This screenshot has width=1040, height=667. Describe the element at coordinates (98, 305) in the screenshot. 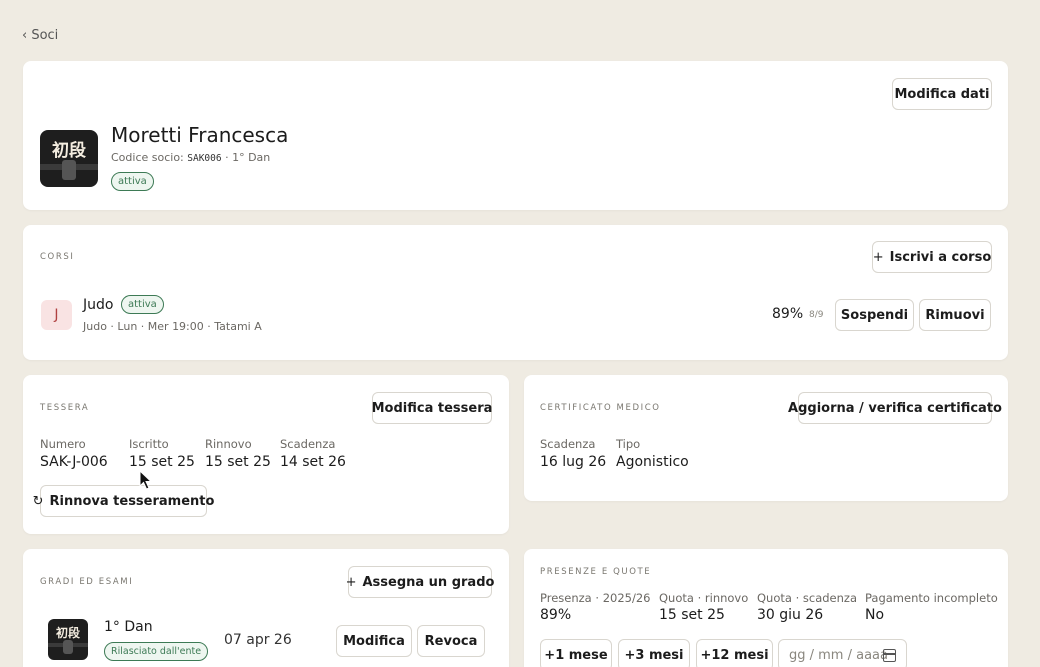

I see `course-name: Judo` at that location.